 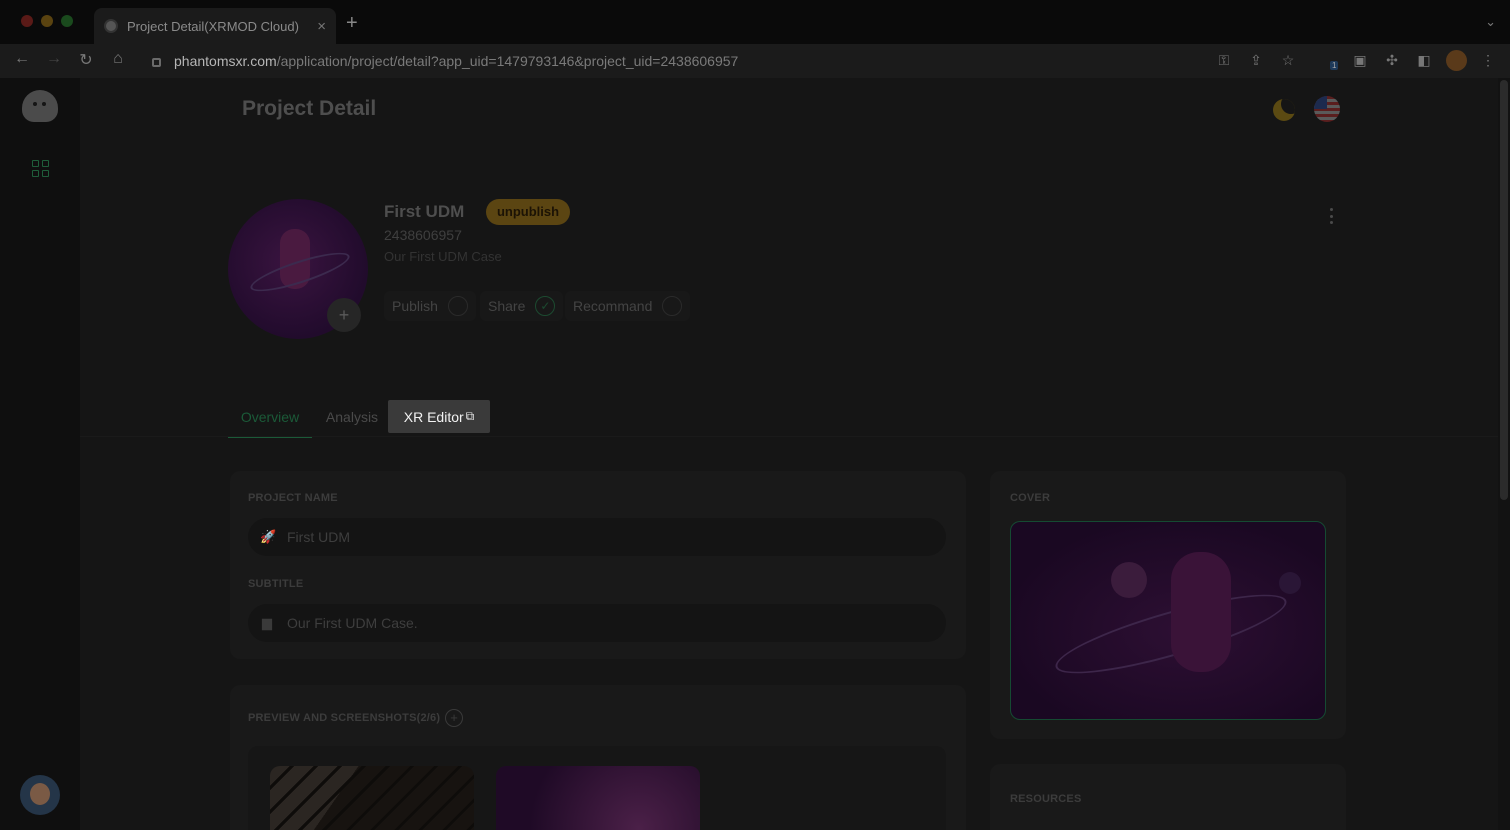 I want to click on publish-check-circle-icon, so click(x=457, y=306).